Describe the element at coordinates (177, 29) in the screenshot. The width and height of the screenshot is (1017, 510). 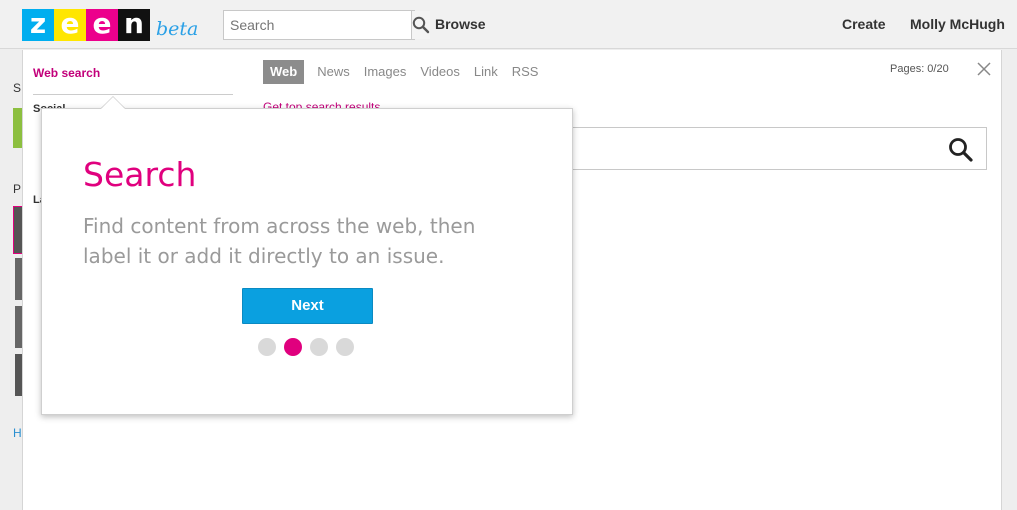
I see `logo-beta: beta` at that location.